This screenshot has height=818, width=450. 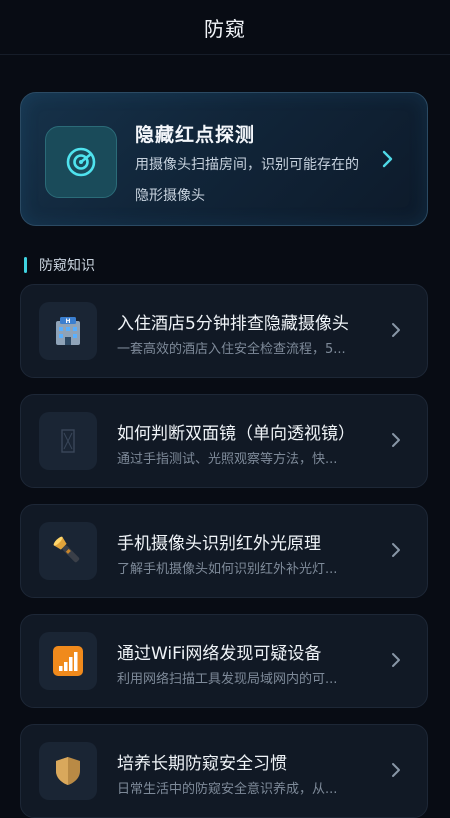 I want to click on article-title: 通过WiFi网络发现可疑设备, so click(x=219, y=654).